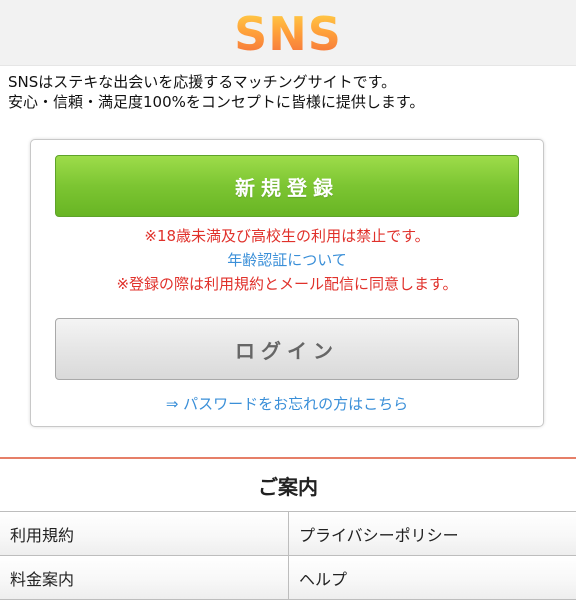  What do you see at coordinates (287, 260) in the screenshot?
I see `age-verification-link: 年齢認証について` at bounding box center [287, 260].